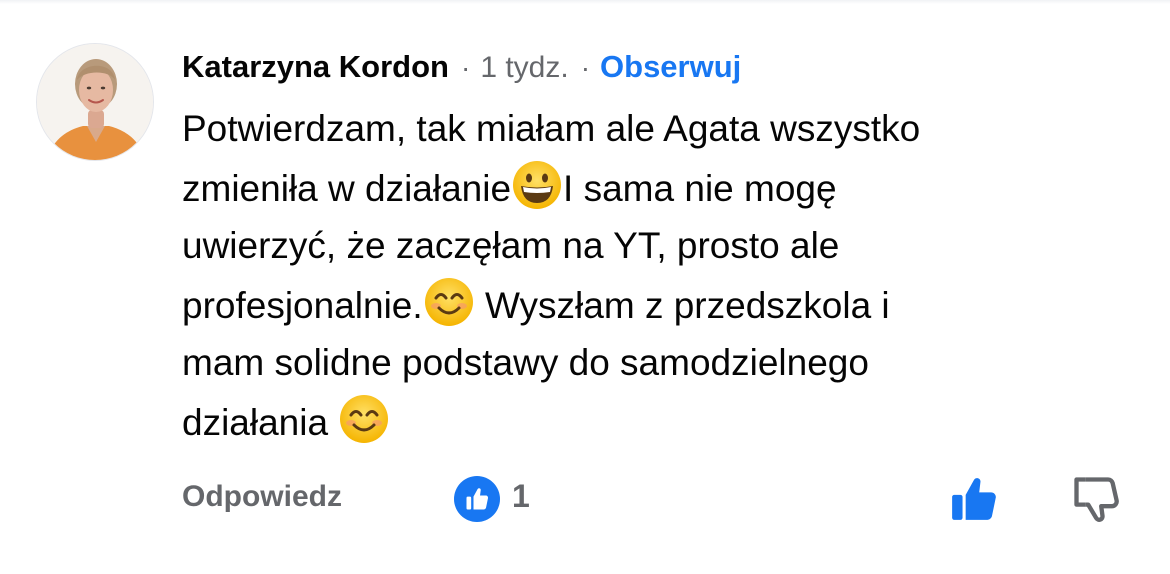 This screenshot has height=574, width=1170. What do you see at coordinates (511, 245) in the screenshot?
I see `comment-text: uwierzyć, że zaczęłam na YT, prosto ale` at bounding box center [511, 245].